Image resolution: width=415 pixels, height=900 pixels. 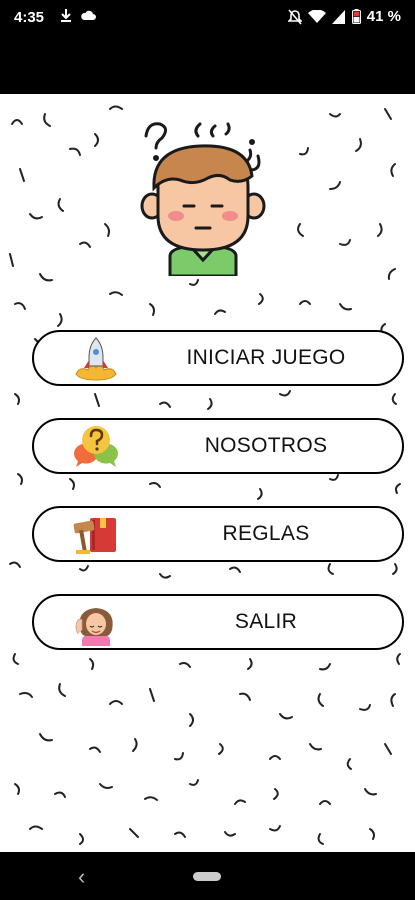 What do you see at coordinates (316, 16) in the screenshot?
I see `wifi-icon` at bounding box center [316, 16].